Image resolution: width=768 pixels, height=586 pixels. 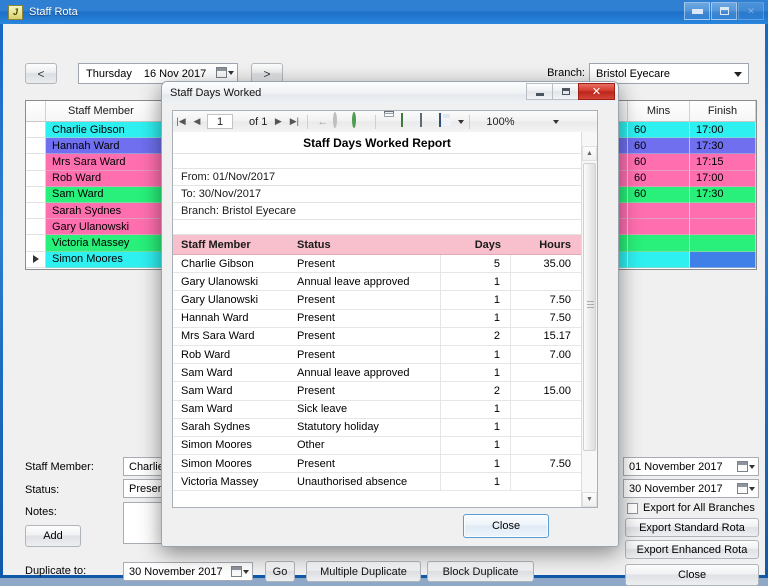 I want to click on report-spacer, so click(x=377, y=227).